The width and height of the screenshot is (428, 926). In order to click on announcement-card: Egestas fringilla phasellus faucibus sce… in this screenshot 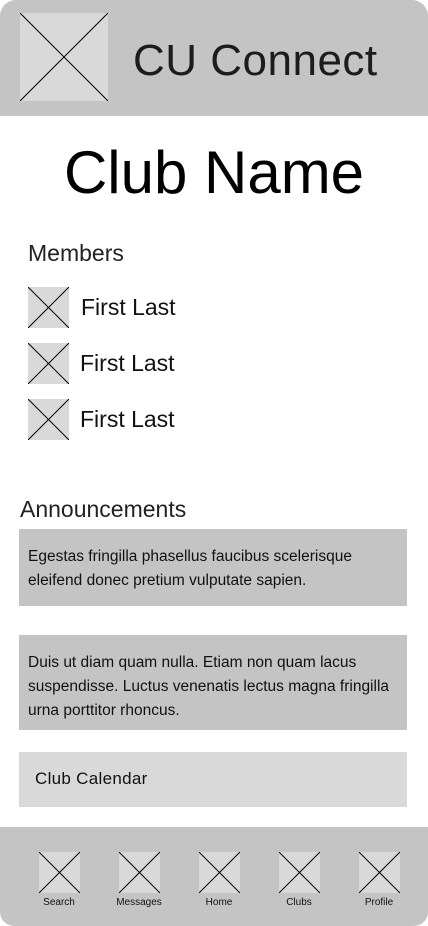, I will do `click(213, 567)`.